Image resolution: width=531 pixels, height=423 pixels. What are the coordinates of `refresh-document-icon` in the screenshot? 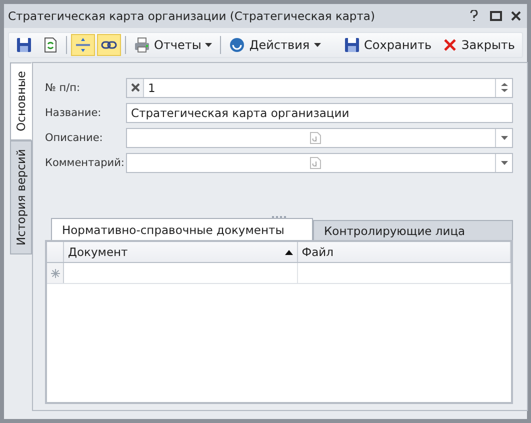 It's located at (50, 45).